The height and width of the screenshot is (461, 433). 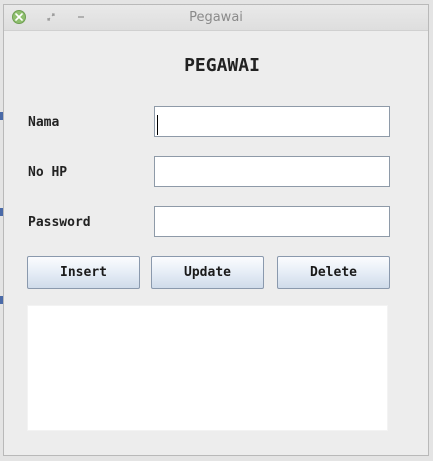 What do you see at coordinates (83, 272) in the screenshot?
I see `insert-button: Insert` at bounding box center [83, 272].